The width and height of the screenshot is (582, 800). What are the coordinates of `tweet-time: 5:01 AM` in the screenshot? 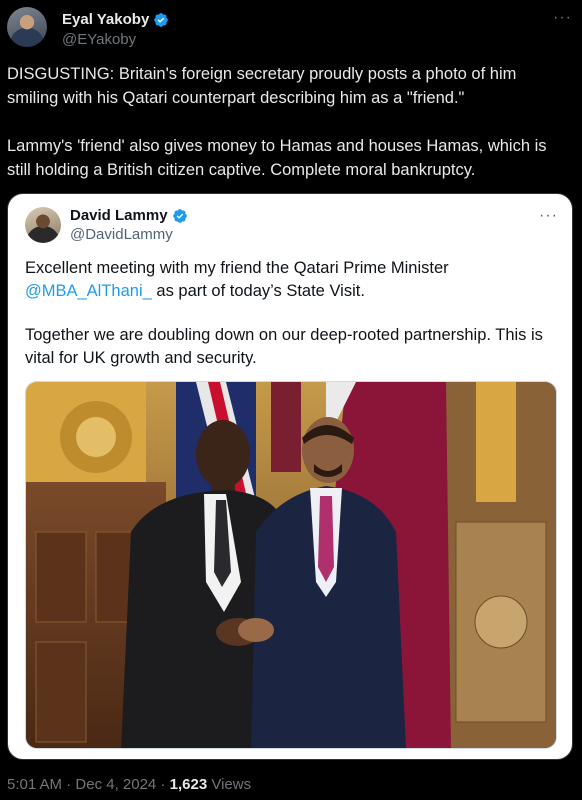 It's located at (34, 784).